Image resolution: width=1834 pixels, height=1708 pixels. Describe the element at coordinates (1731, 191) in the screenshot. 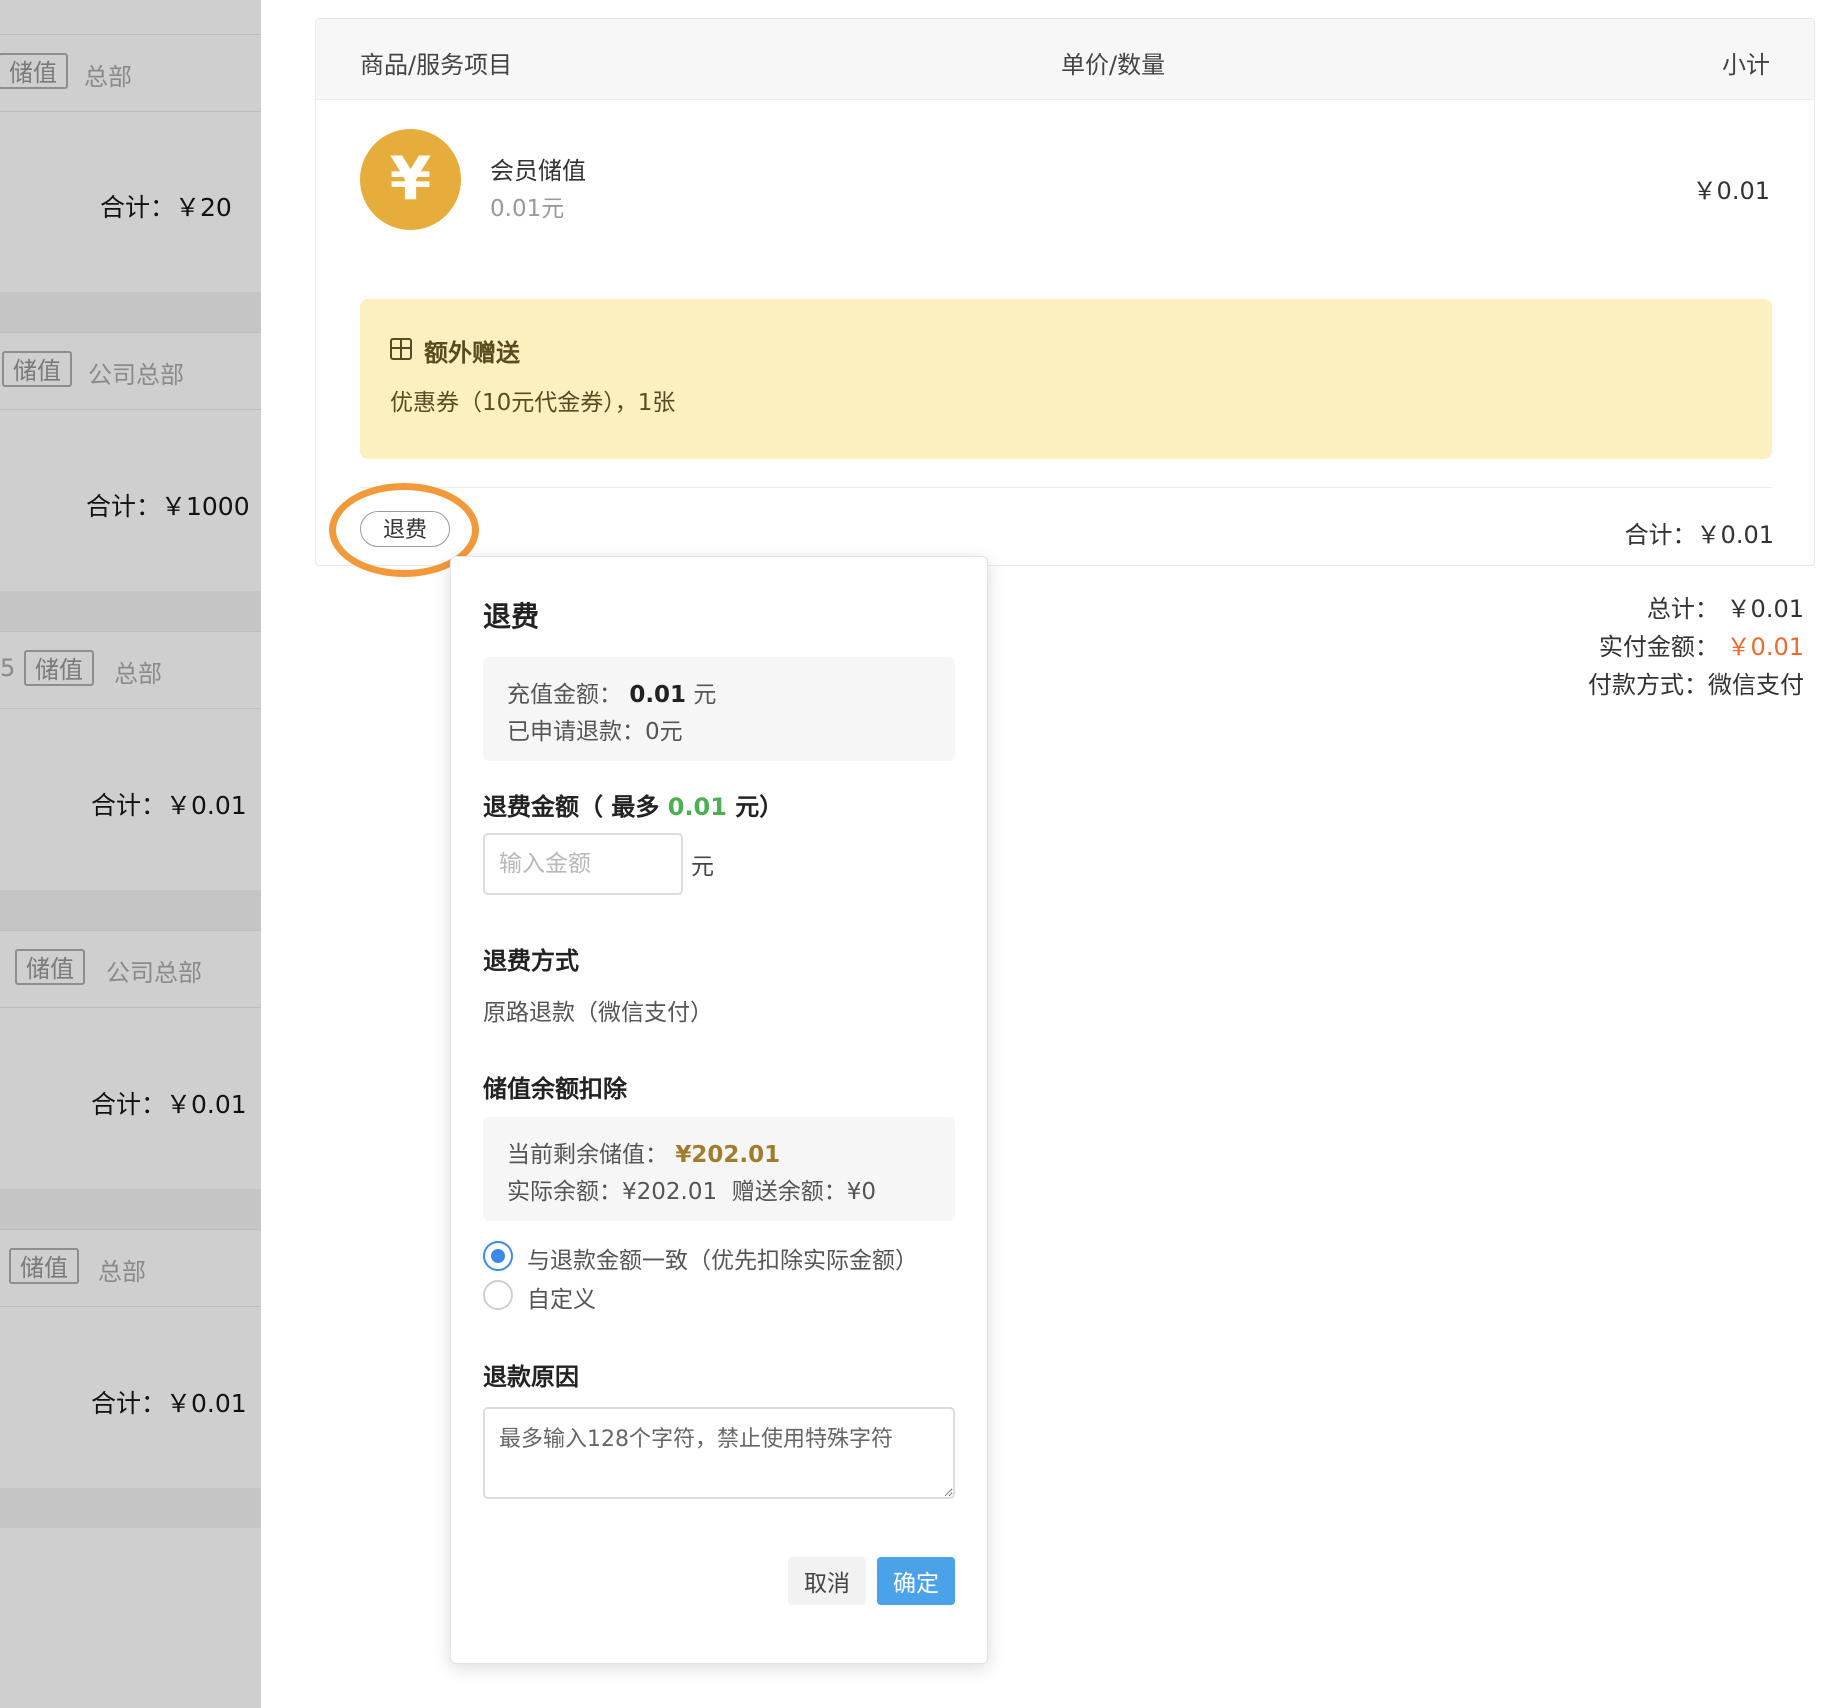

I see `item-subtotal: ￥0.01` at that location.